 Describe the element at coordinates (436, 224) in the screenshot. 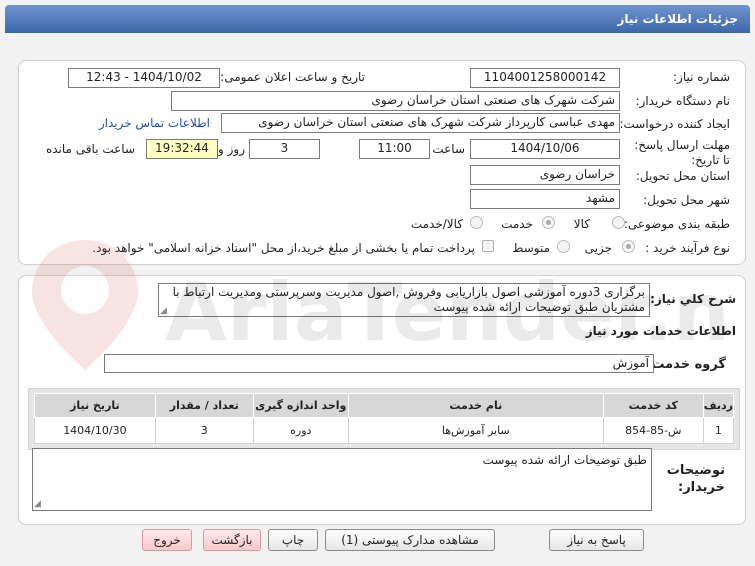

I see `category-option-goods-service: کالا/خدمت` at that location.